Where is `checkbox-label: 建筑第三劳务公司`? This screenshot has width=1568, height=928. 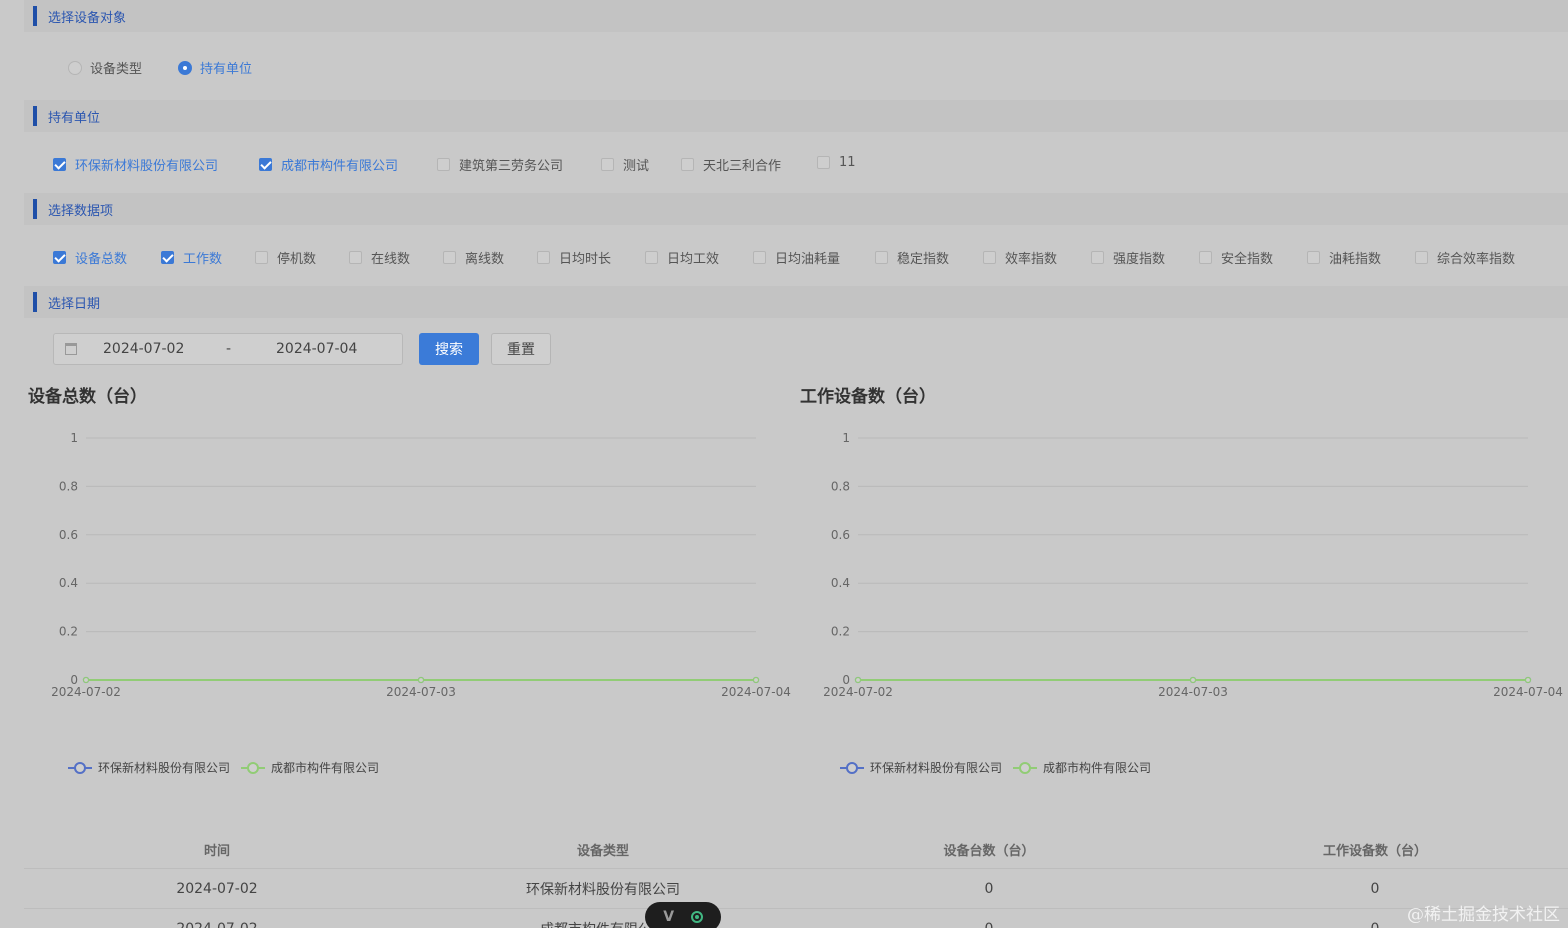
checkbox-label: 建筑第三劳务公司 is located at coordinates (511, 166).